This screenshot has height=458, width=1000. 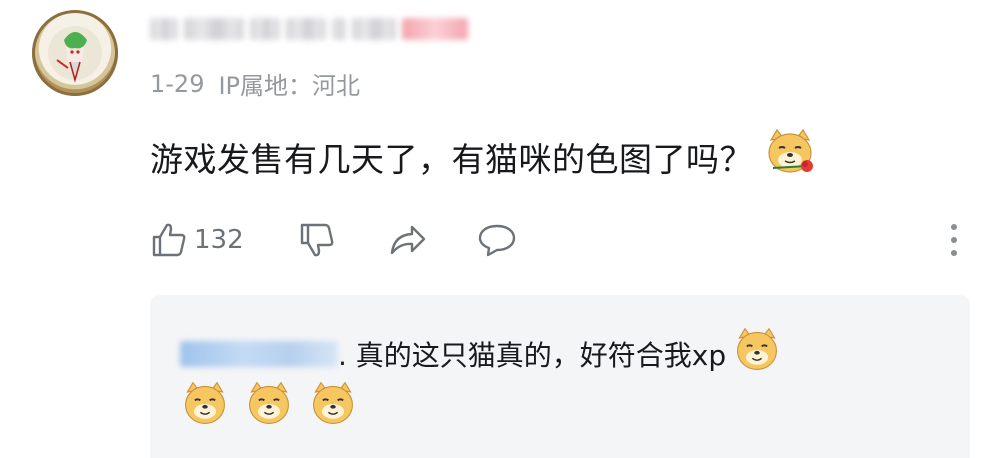 What do you see at coordinates (451, 159) in the screenshot?
I see `comment-body: 游戏发售有几天了，有猫咪的色图了吗？` at bounding box center [451, 159].